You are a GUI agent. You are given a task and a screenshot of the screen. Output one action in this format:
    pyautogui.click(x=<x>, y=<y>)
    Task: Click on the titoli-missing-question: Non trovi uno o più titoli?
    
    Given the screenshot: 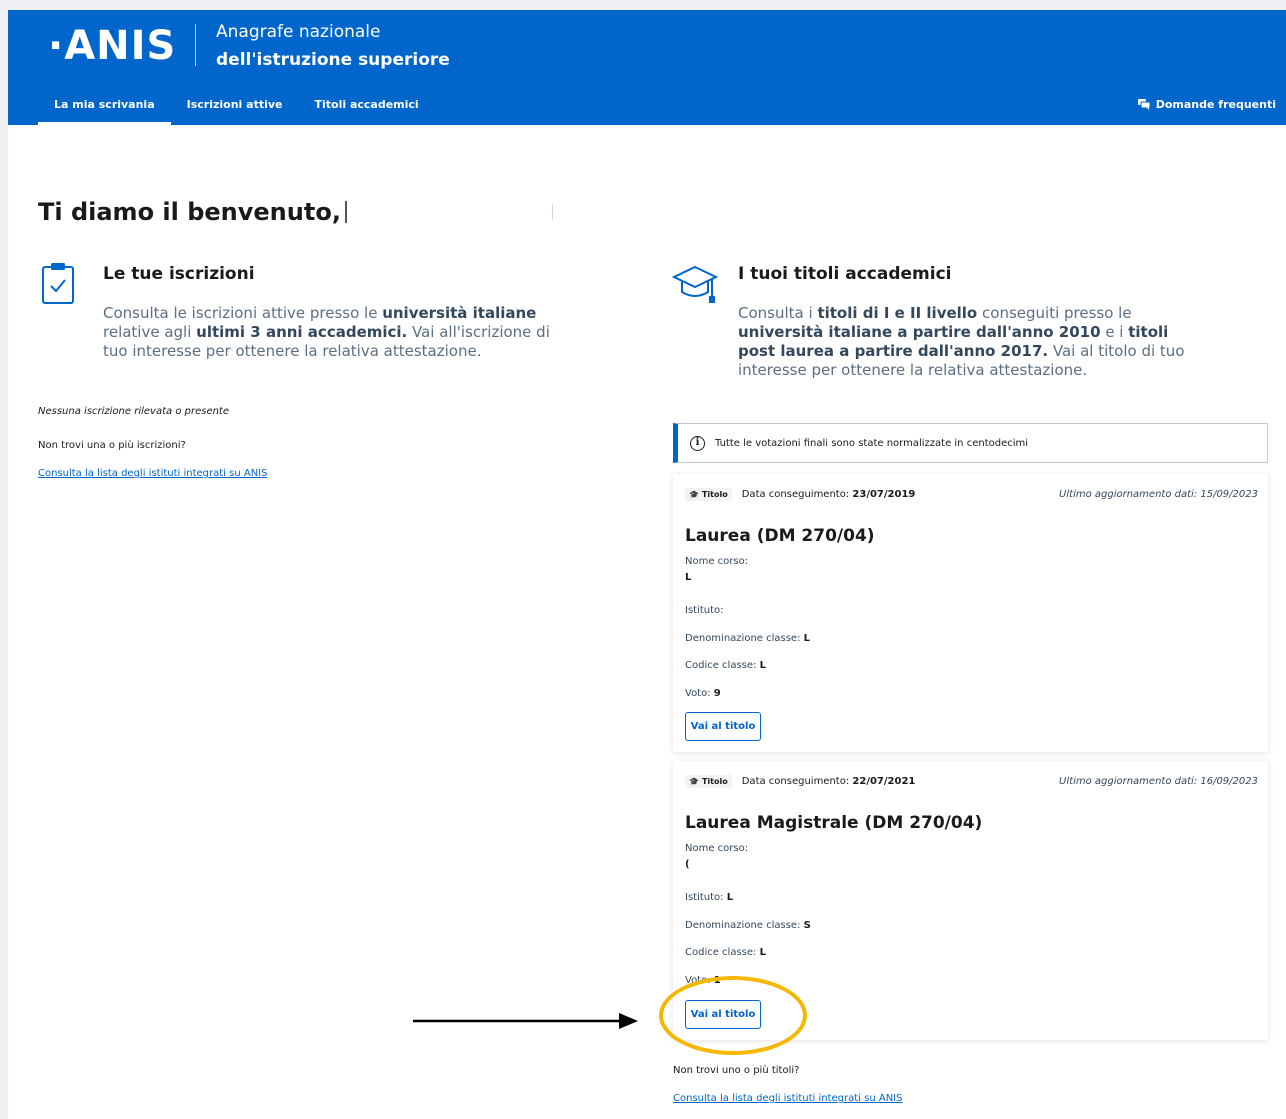 What is the action you would take?
    pyautogui.click(x=736, y=1070)
    